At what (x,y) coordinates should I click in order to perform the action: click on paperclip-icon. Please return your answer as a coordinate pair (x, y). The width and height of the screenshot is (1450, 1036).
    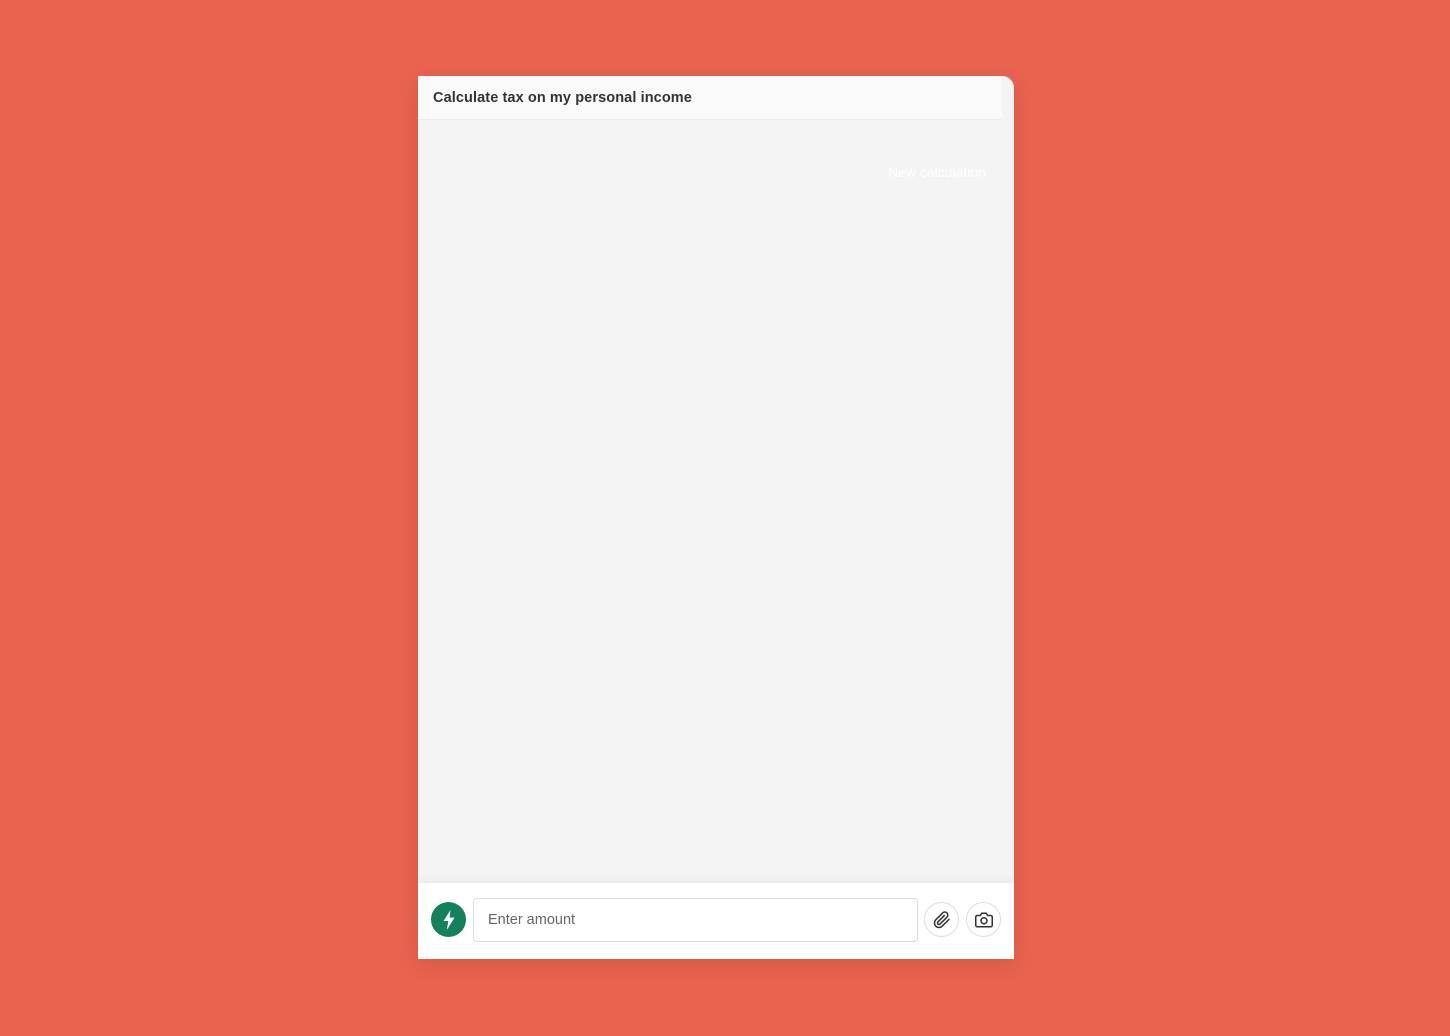
    Looking at the image, I should click on (942, 919).